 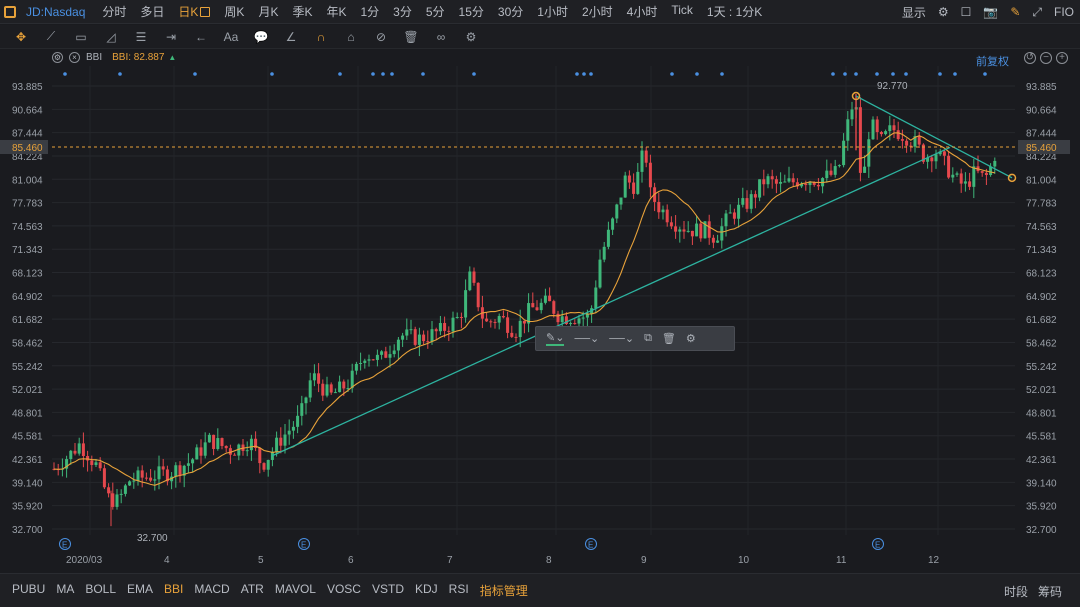 What do you see at coordinates (459, 590) in the screenshot?
I see `indicator-tab: RSI` at bounding box center [459, 590].